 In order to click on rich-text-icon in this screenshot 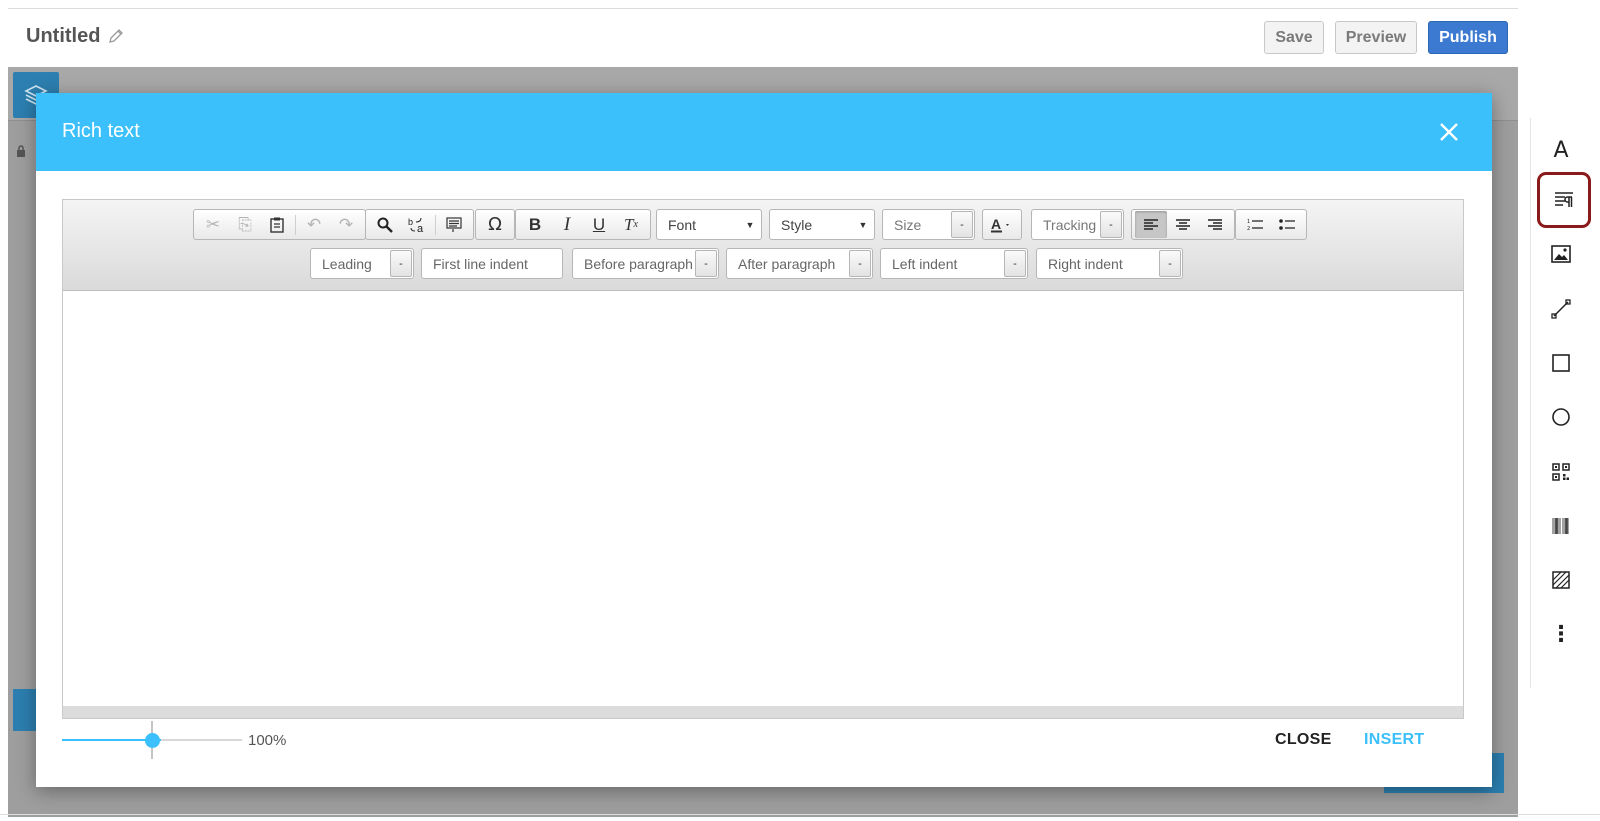, I will do `click(1564, 200)`.